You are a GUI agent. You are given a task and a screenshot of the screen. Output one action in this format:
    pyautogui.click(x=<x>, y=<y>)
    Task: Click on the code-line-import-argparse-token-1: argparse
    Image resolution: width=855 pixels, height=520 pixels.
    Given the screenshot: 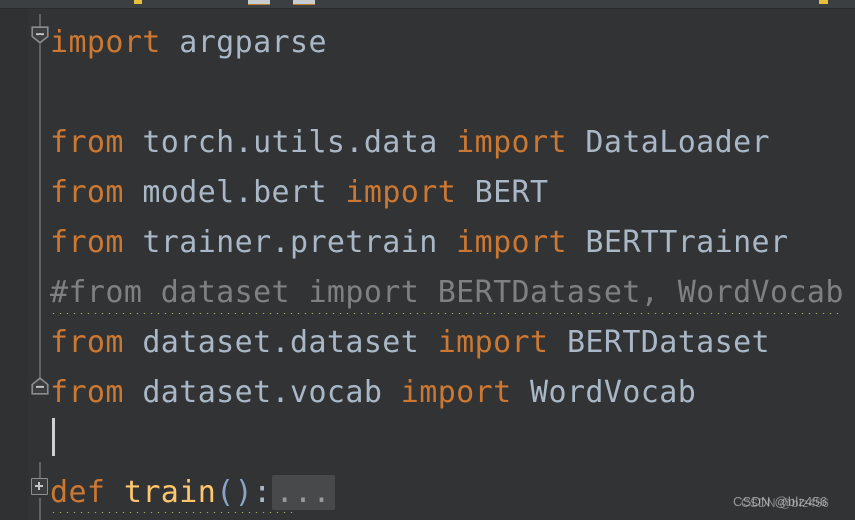 What is the action you would take?
    pyautogui.click(x=253, y=42)
    